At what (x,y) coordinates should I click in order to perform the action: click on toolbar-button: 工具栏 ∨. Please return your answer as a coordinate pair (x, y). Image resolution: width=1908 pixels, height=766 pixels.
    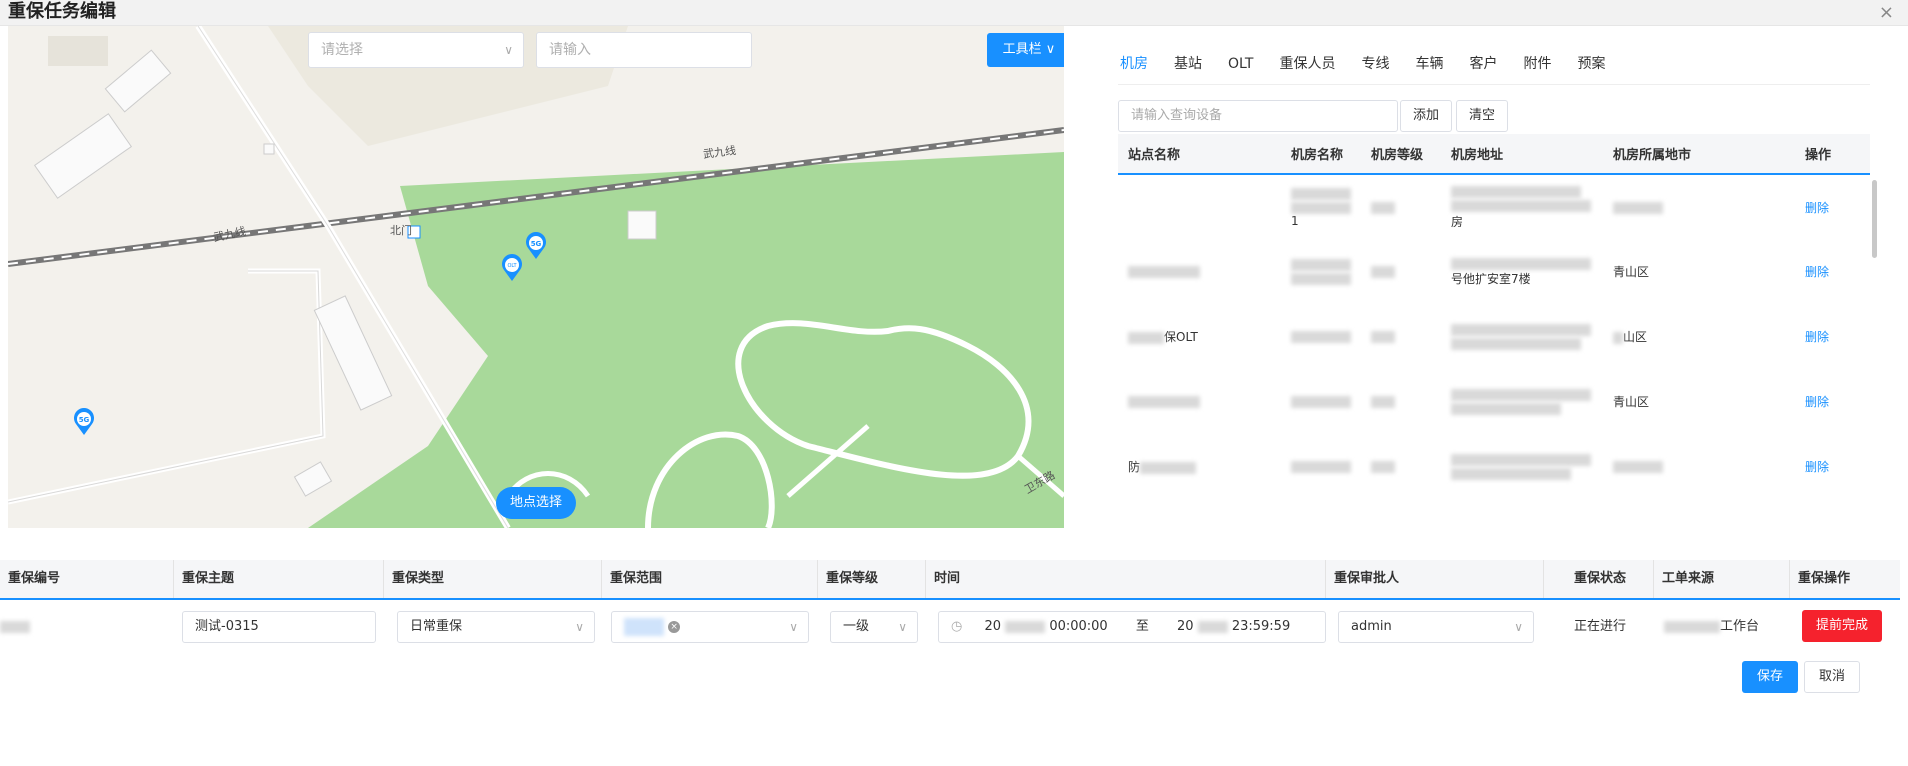
    Looking at the image, I should click on (1025, 50).